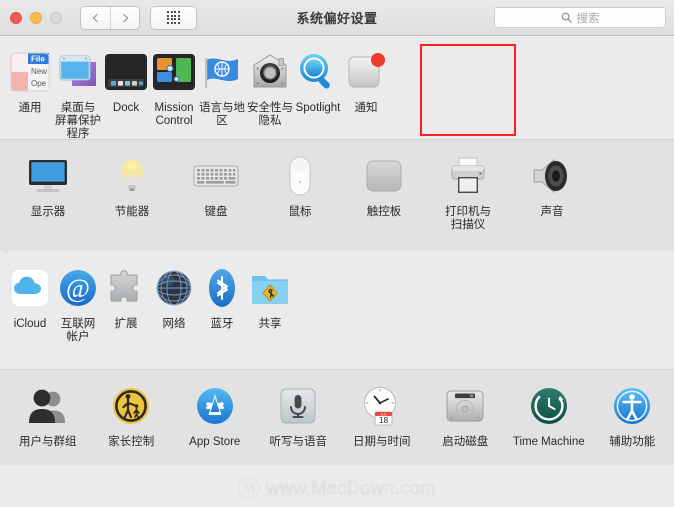 Image resolution: width=674 pixels, height=507 pixels. Describe the element at coordinates (300, 179) in the screenshot. I see `pref-mouse: 鼠标` at that location.